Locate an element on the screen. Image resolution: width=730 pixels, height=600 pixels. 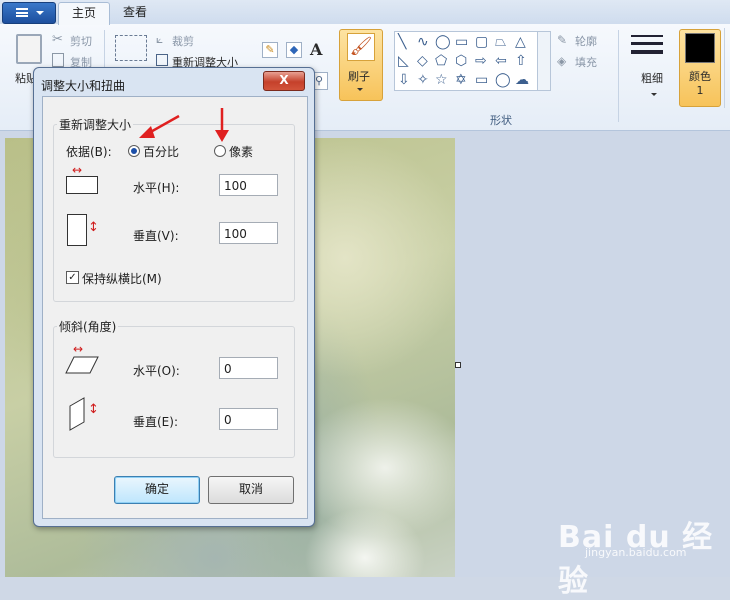
rect-callout-shape-icon: ▭ is located at coordinates (481, 80).